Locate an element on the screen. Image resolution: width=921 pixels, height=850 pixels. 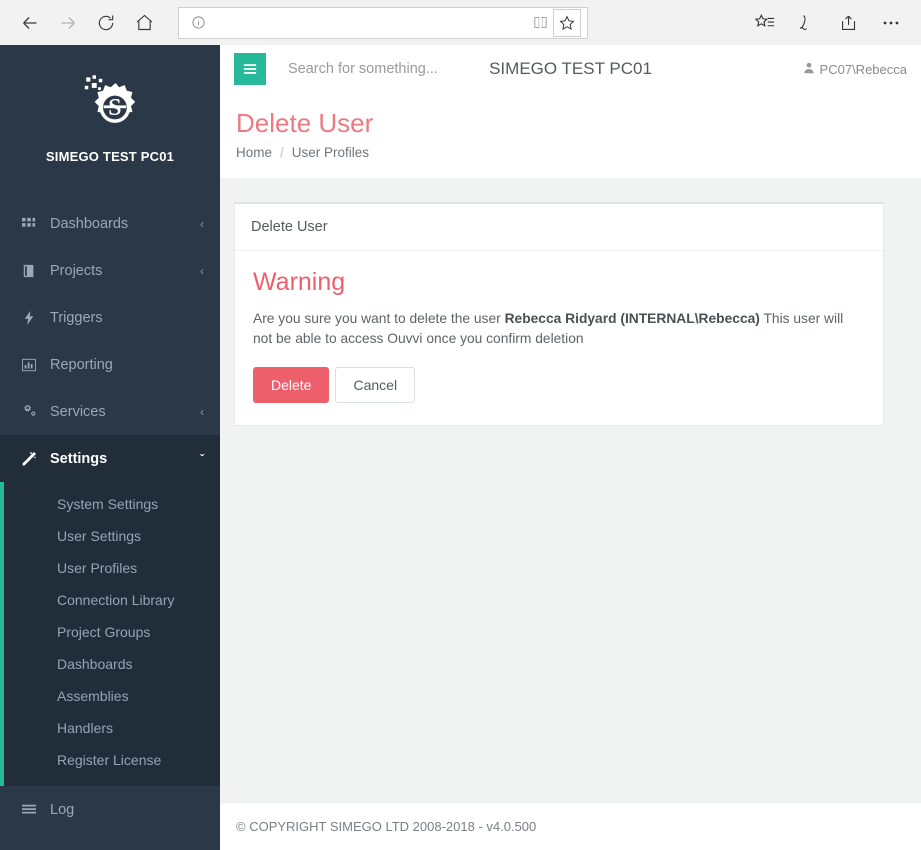
grid-icon is located at coordinates (33, 224).